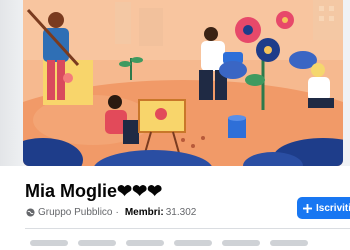  I want to click on group-meta: Gruppo Pubblico · Membri: 31.302, so click(111, 212).